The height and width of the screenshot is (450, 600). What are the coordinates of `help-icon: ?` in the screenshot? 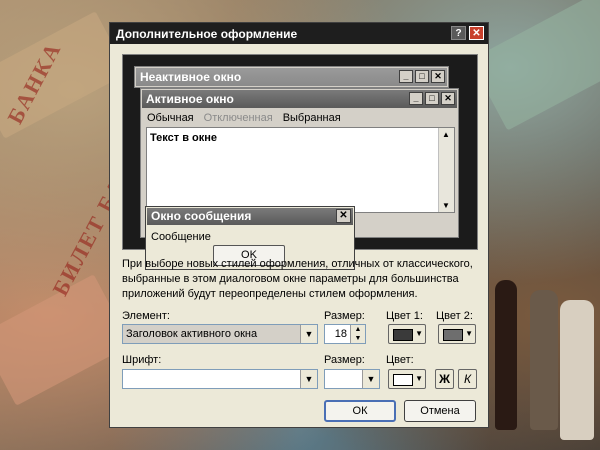 It's located at (458, 33).